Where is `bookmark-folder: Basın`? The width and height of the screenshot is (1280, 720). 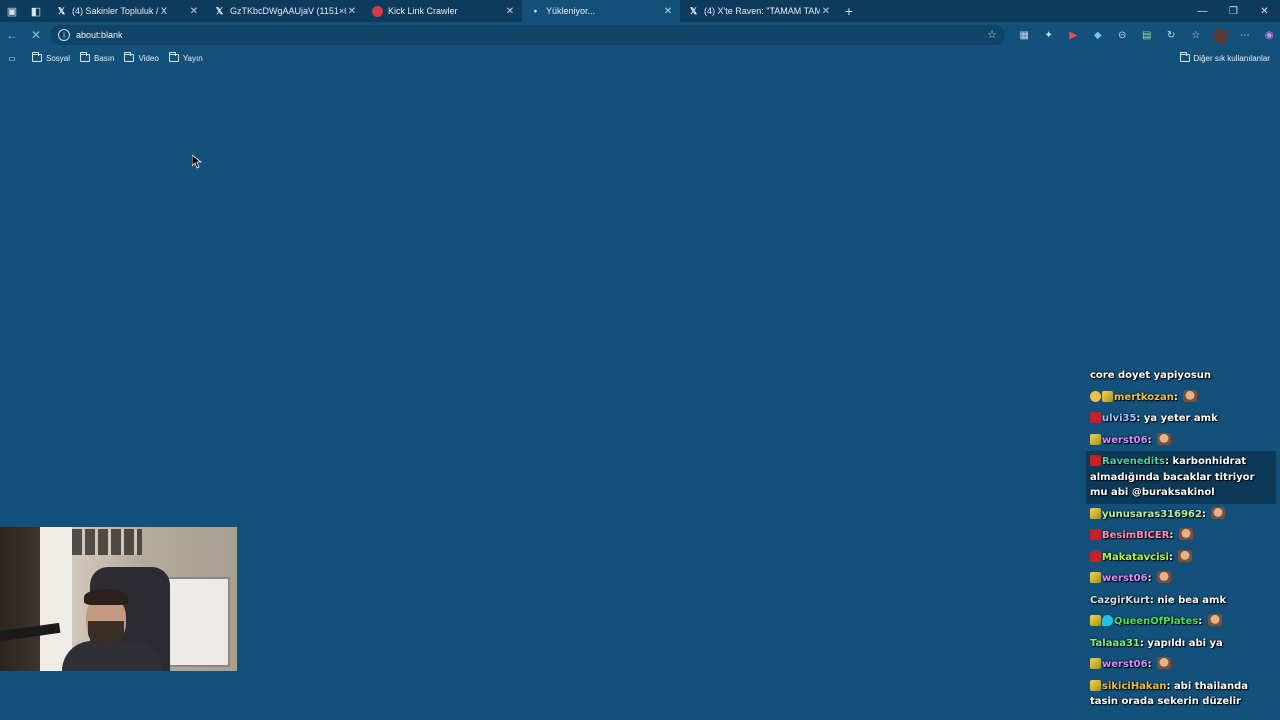
bookmark-folder: Basın is located at coordinates (97, 57).